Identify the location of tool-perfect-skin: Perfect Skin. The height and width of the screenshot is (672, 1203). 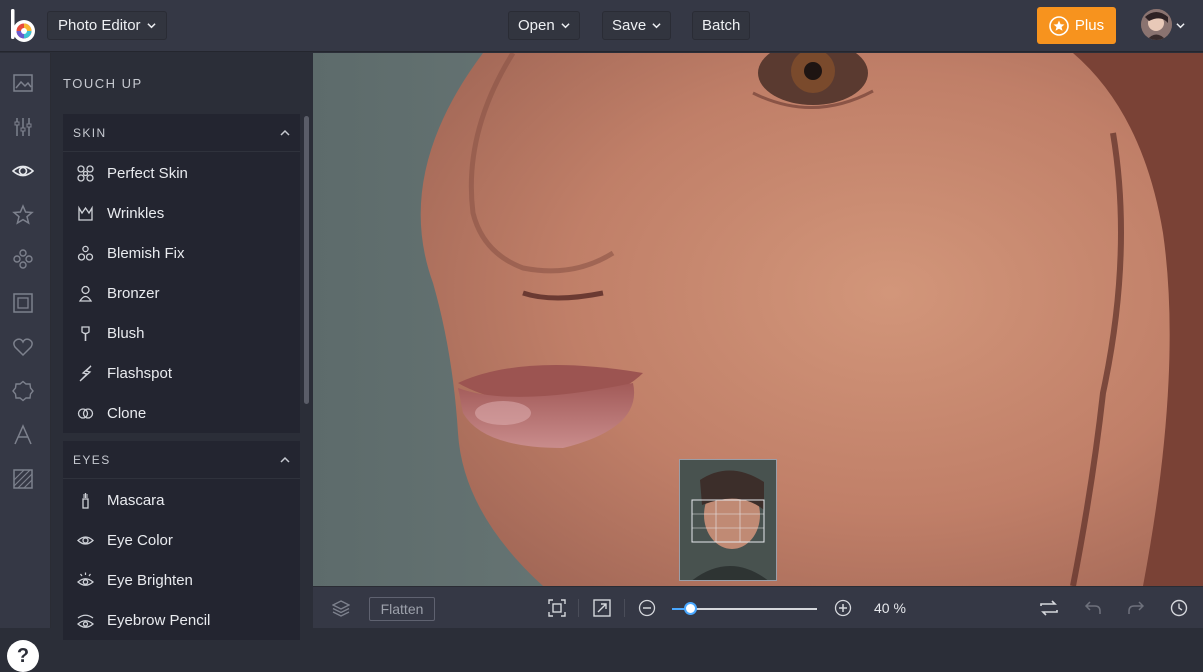
(181, 173).